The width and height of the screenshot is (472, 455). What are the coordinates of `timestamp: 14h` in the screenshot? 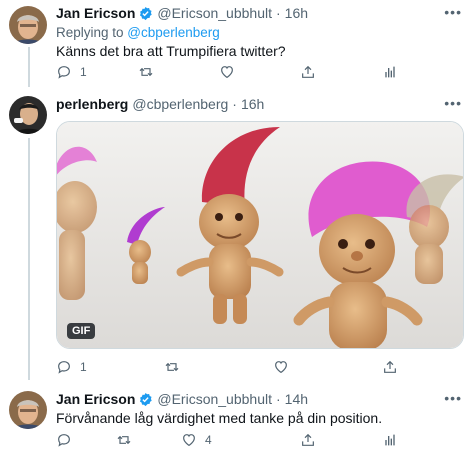 It's located at (296, 399).